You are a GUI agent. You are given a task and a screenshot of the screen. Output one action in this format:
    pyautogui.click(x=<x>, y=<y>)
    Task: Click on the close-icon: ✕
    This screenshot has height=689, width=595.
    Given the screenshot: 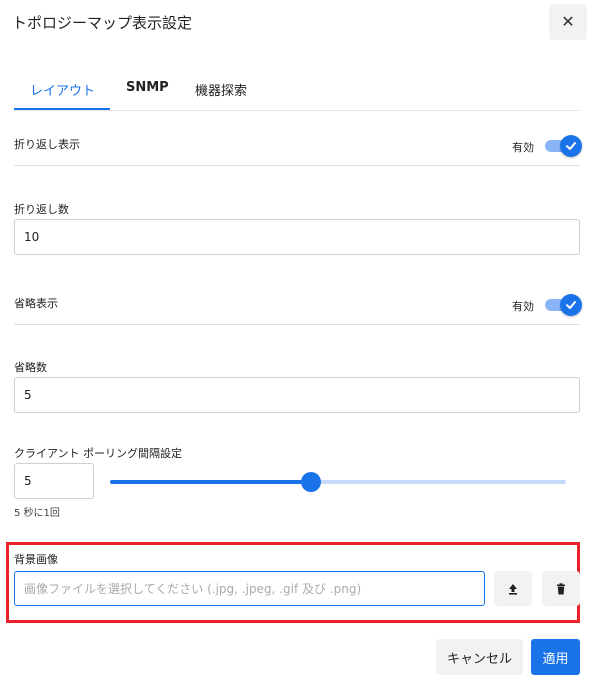 What is the action you would take?
    pyautogui.click(x=568, y=21)
    